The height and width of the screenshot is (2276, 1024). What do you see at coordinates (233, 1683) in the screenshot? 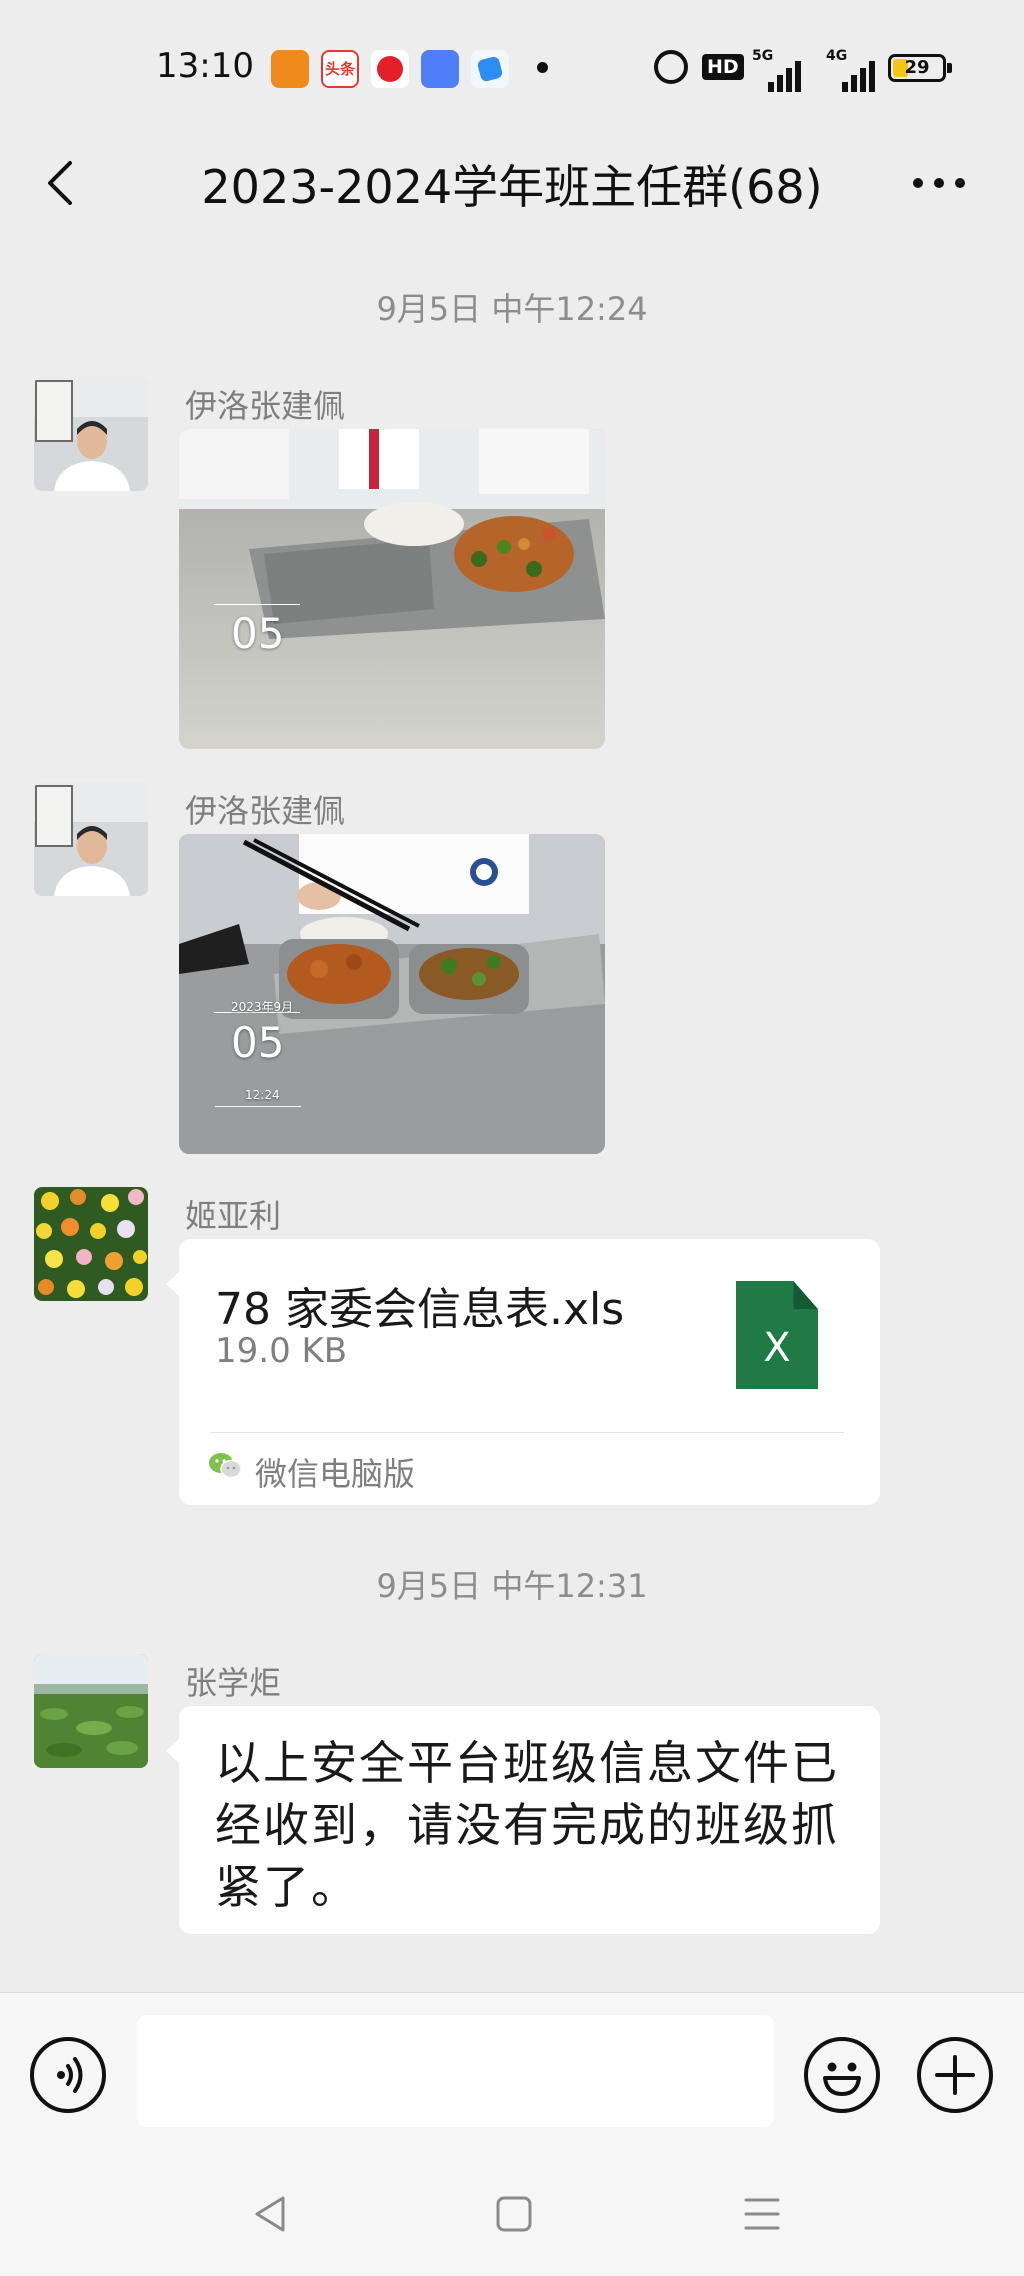
I see `sender-name: 张学炬` at bounding box center [233, 1683].